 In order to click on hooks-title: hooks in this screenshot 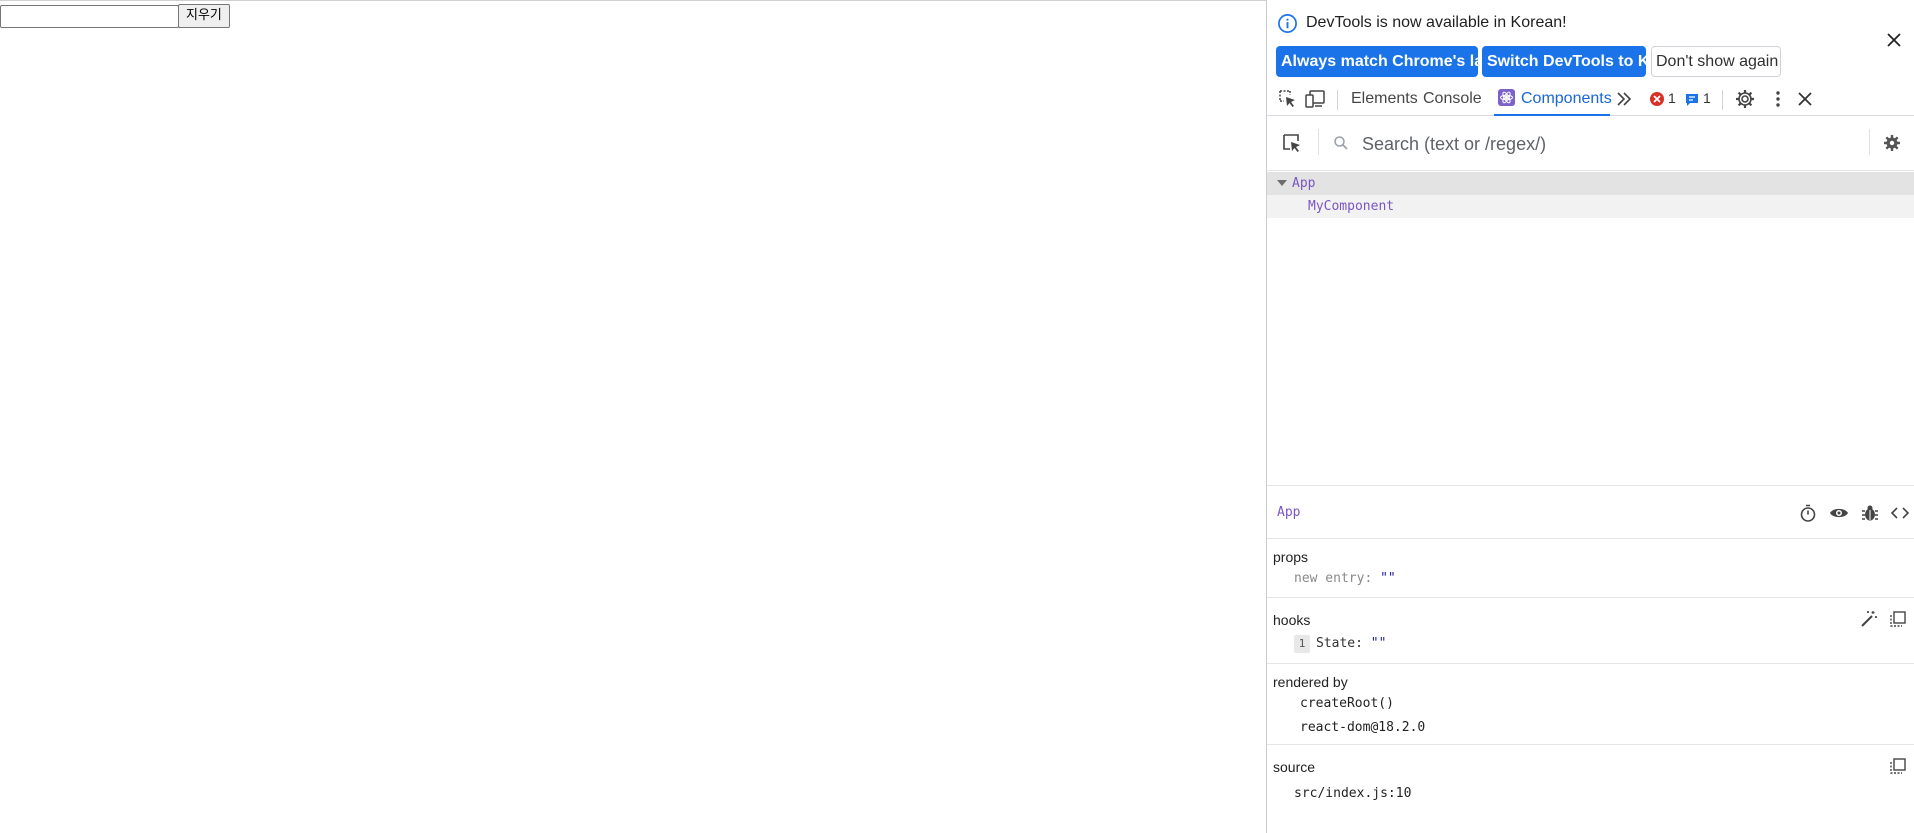, I will do `click(1292, 620)`.